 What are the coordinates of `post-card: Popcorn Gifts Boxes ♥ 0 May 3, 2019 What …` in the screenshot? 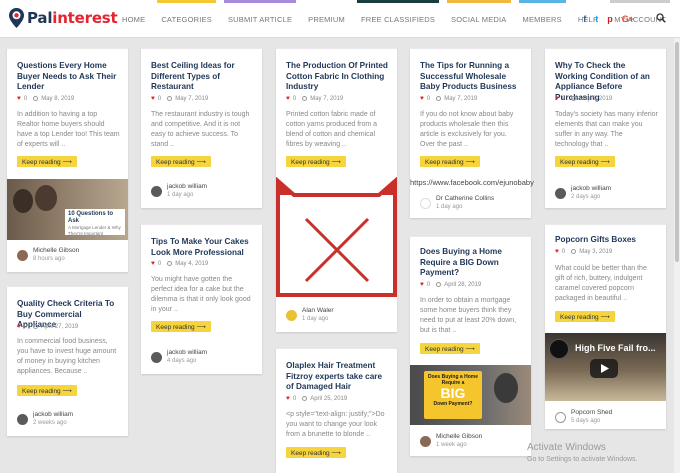 It's located at (605, 326).